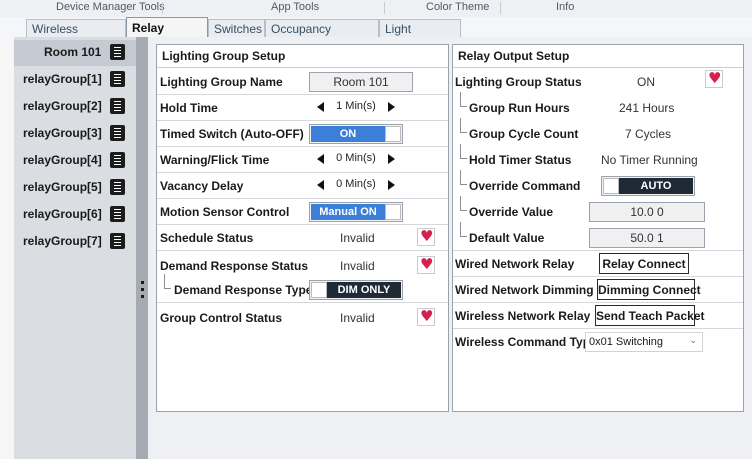 This screenshot has height=459, width=752. I want to click on row-wireless-command: Wireless Command Type 0x01 Switching ⌄, so click(598, 342).